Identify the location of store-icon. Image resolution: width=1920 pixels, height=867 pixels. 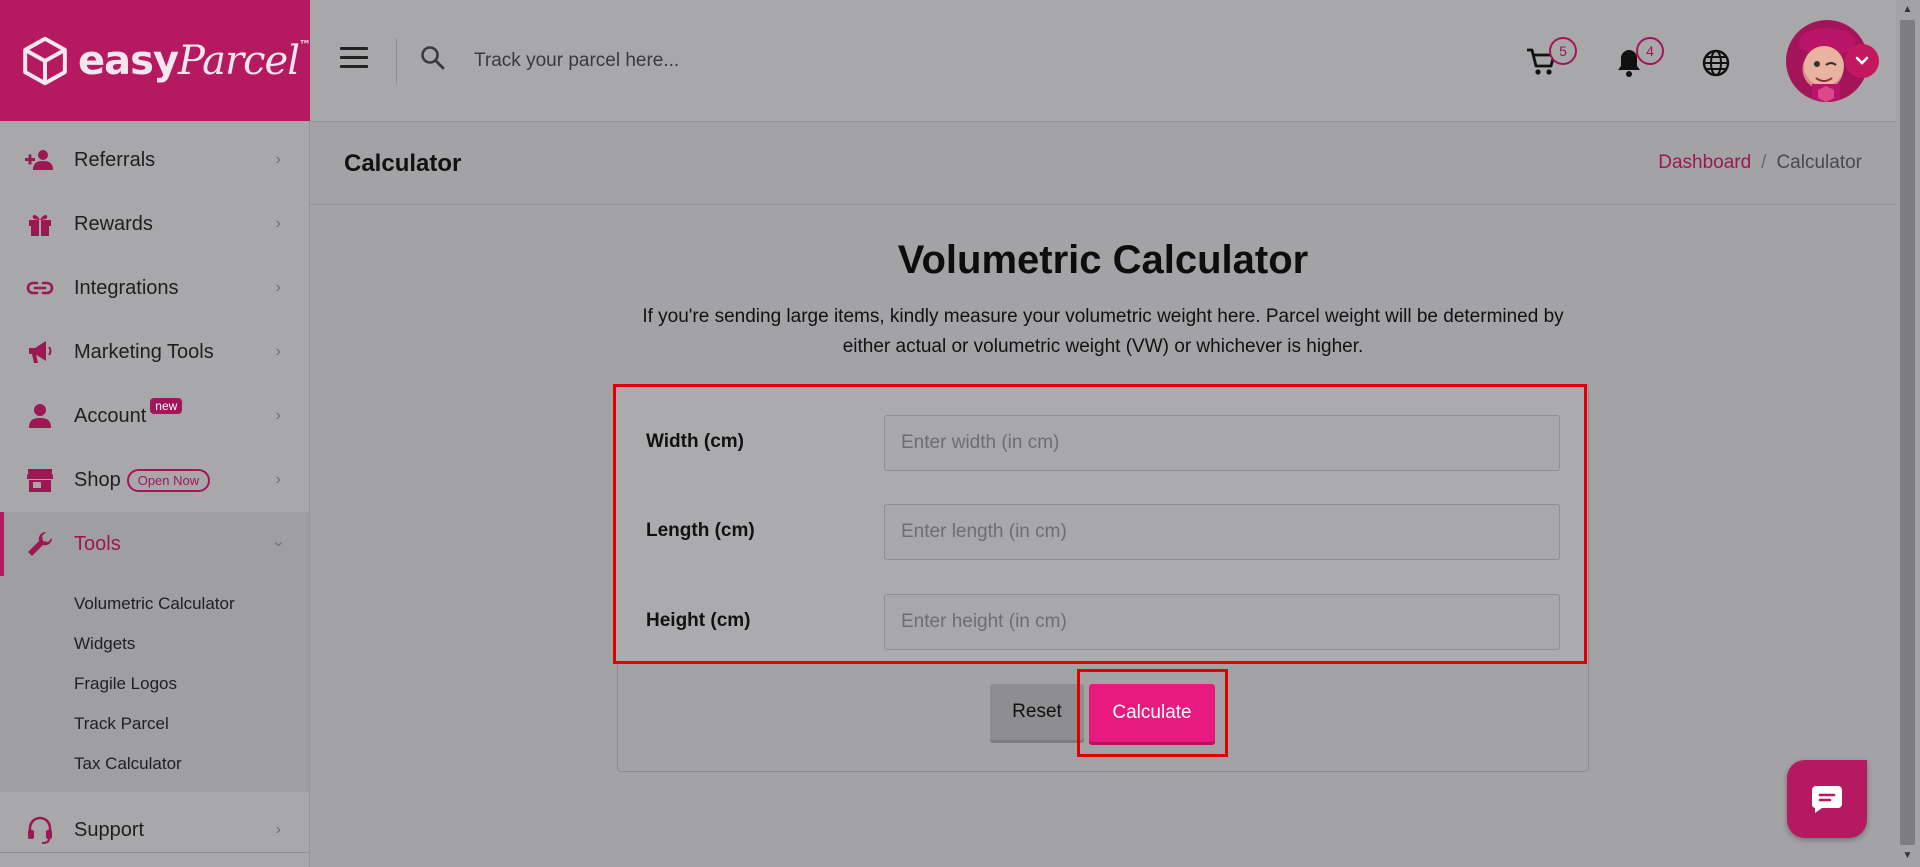
(40, 480).